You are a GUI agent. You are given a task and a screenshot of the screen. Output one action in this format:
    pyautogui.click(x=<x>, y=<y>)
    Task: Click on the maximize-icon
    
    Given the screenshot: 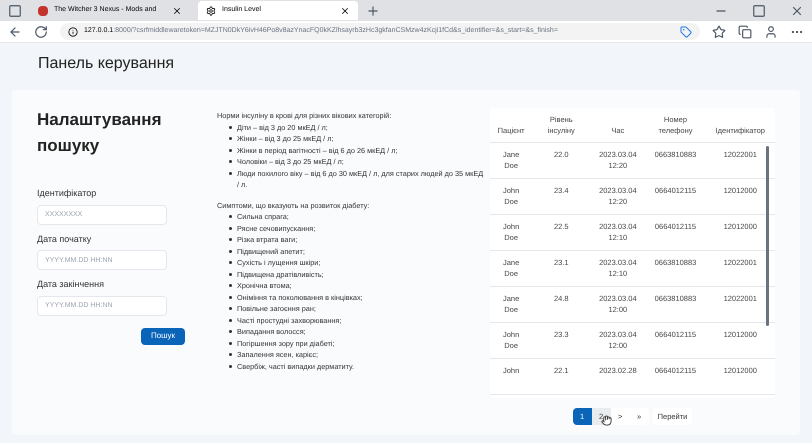 What is the action you would take?
    pyautogui.click(x=759, y=11)
    